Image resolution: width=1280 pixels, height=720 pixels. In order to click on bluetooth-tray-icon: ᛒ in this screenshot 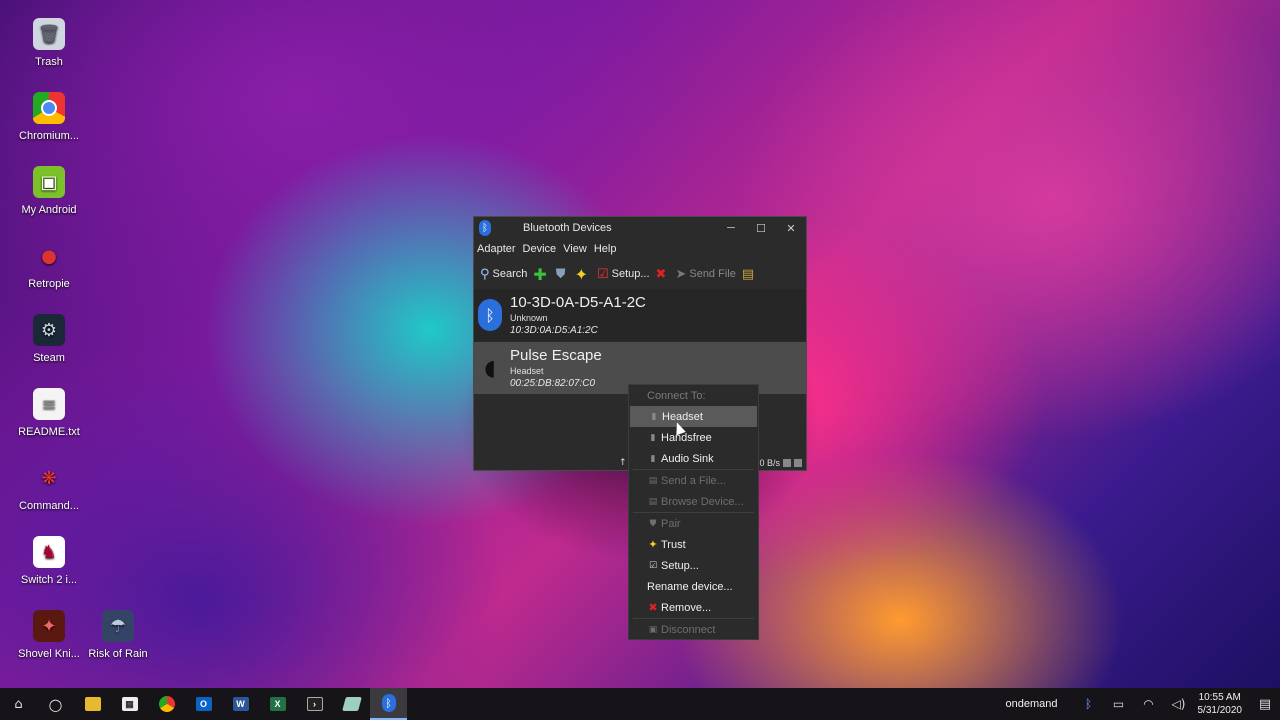, I will do `click(1089, 704)`.